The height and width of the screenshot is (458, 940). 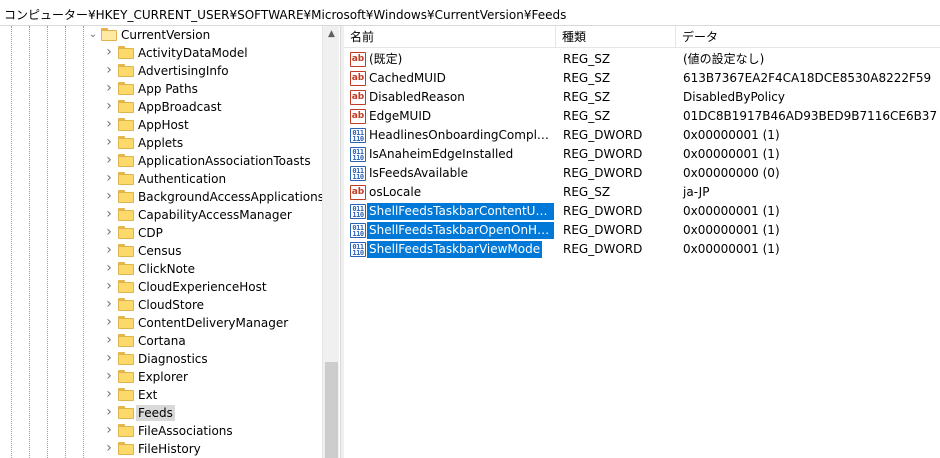 What do you see at coordinates (808, 37) in the screenshot?
I see `column-header-data: データ` at bounding box center [808, 37].